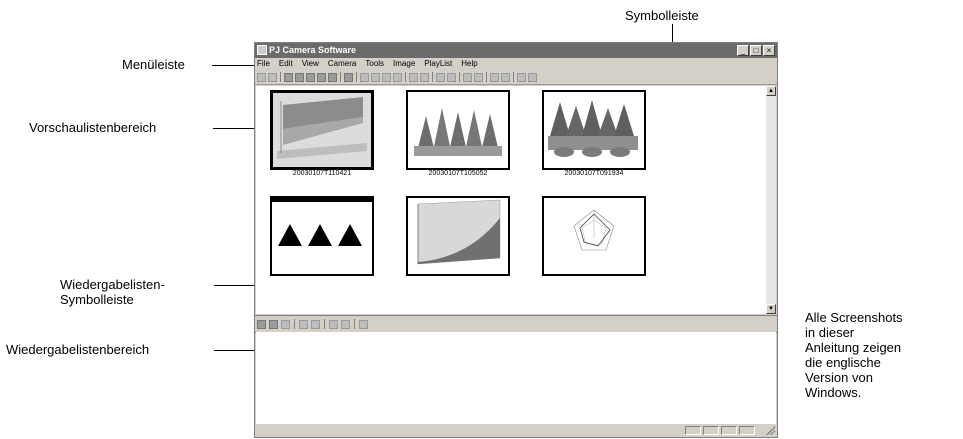 The height and width of the screenshot is (439, 963). I want to click on camera-icon, so click(261, 77).